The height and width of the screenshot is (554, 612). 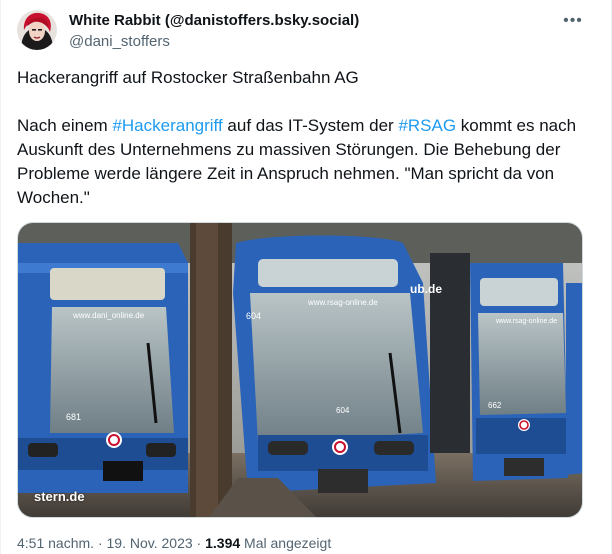 What do you see at coordinates (426, 289) in the screenshot?
I see `tram-label-4: ub.de` at bounding box center [426, 289].